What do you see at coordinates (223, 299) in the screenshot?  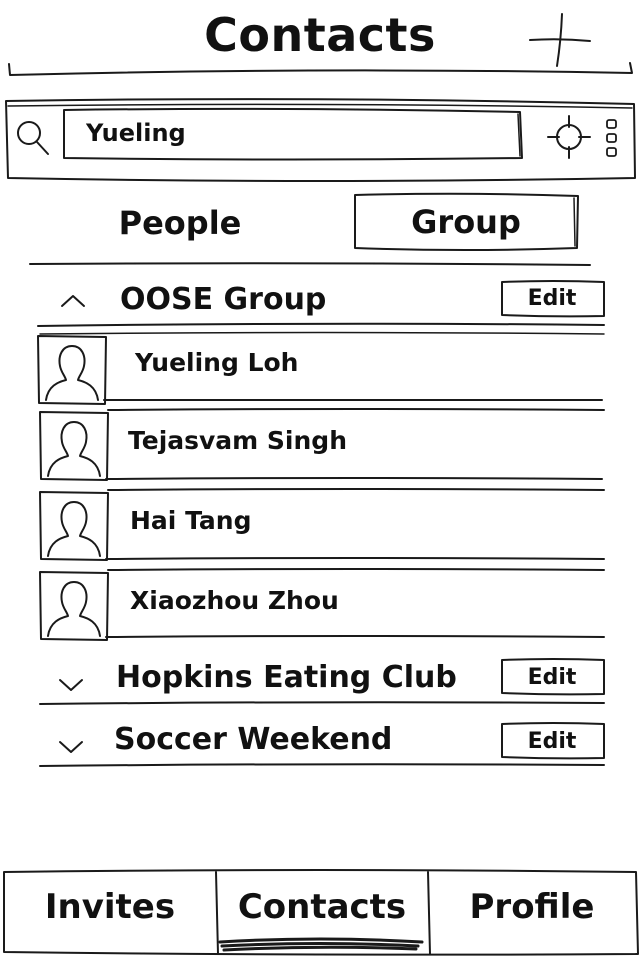 I see `group-title: OOSE Group` at bounding box center [223, 299].